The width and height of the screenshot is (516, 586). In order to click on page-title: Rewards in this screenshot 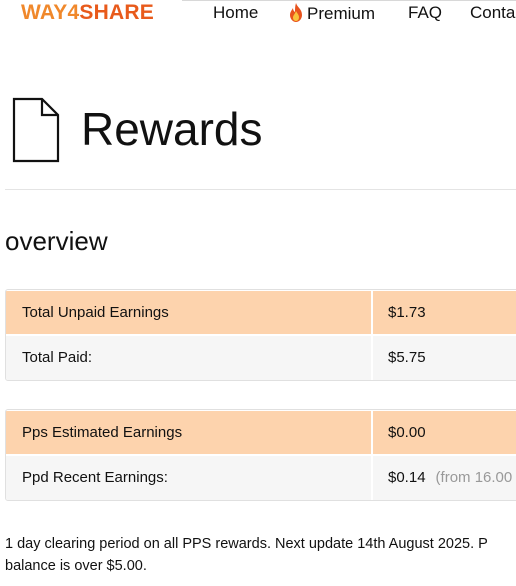, I will do `click(172, 129)`.